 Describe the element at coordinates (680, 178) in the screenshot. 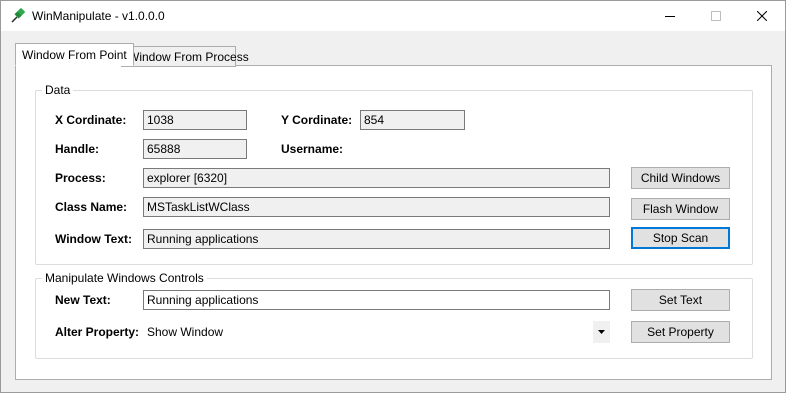

I see `child-windows-button: Child Windows` at that location.